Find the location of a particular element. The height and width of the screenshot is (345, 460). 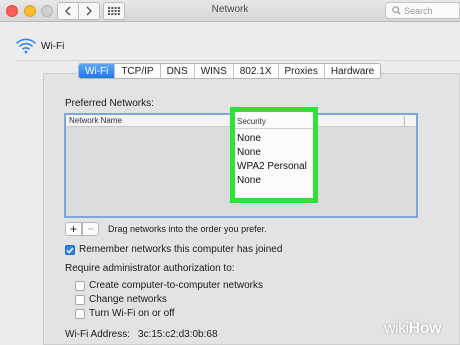

tab-dns: DNS is located at coordinates (178, 71).